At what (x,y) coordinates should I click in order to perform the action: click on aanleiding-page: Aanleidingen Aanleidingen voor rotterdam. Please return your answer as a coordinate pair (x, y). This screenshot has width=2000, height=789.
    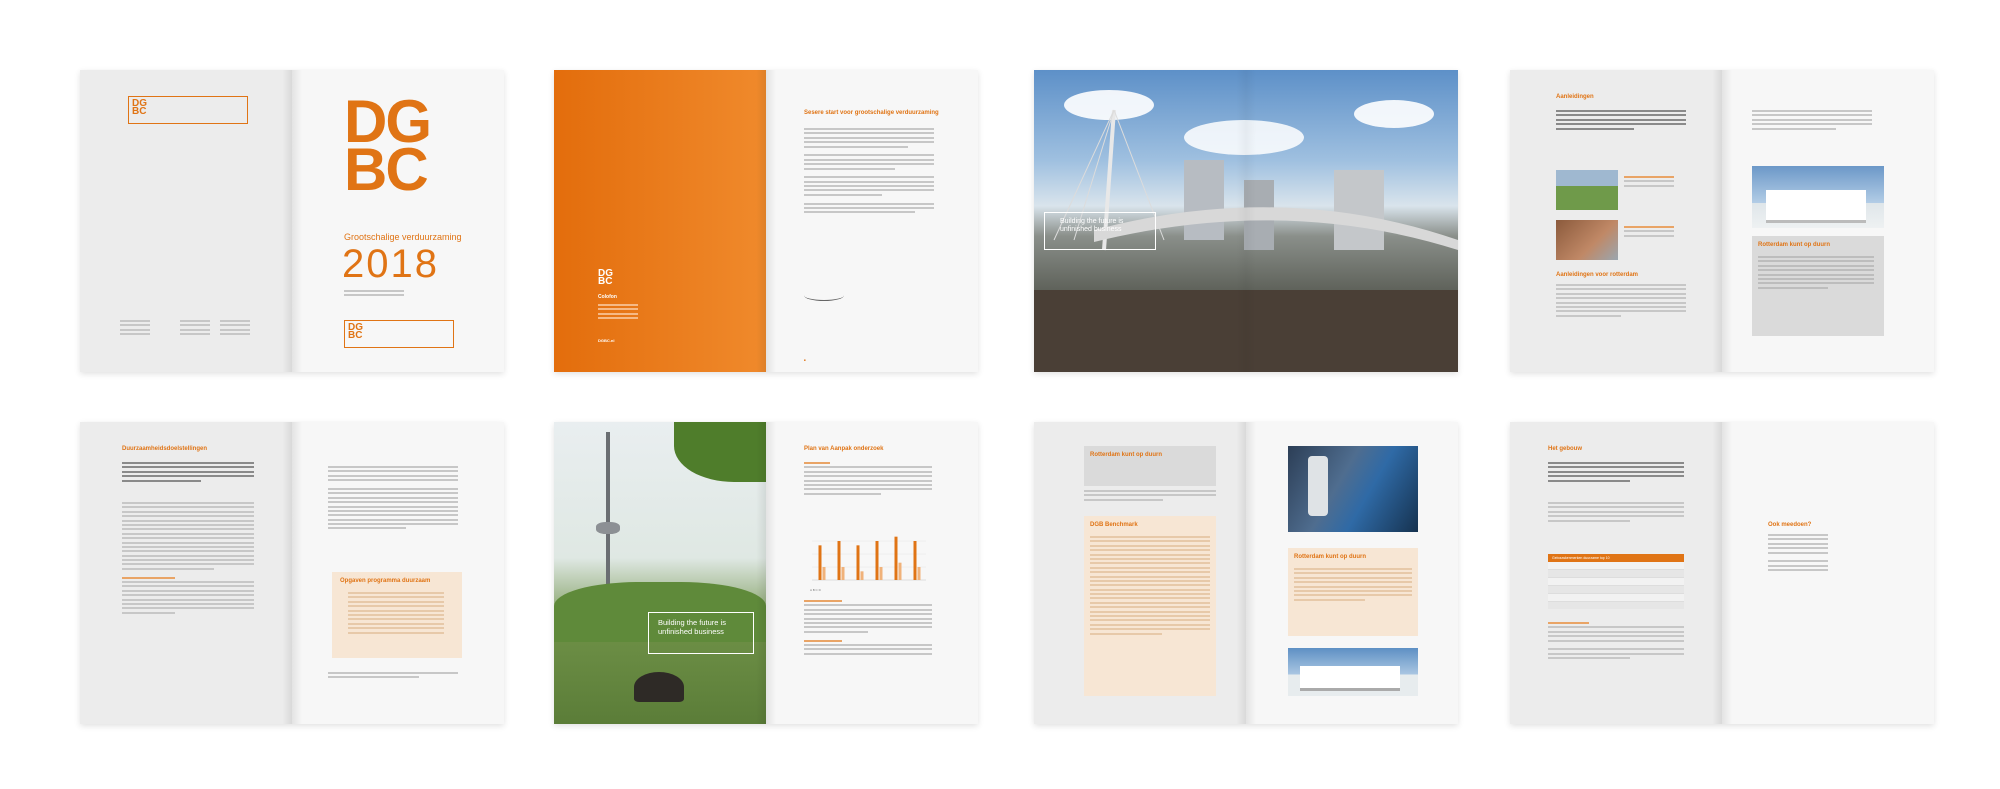
    Looking at the image, I should click on (1616, 221).